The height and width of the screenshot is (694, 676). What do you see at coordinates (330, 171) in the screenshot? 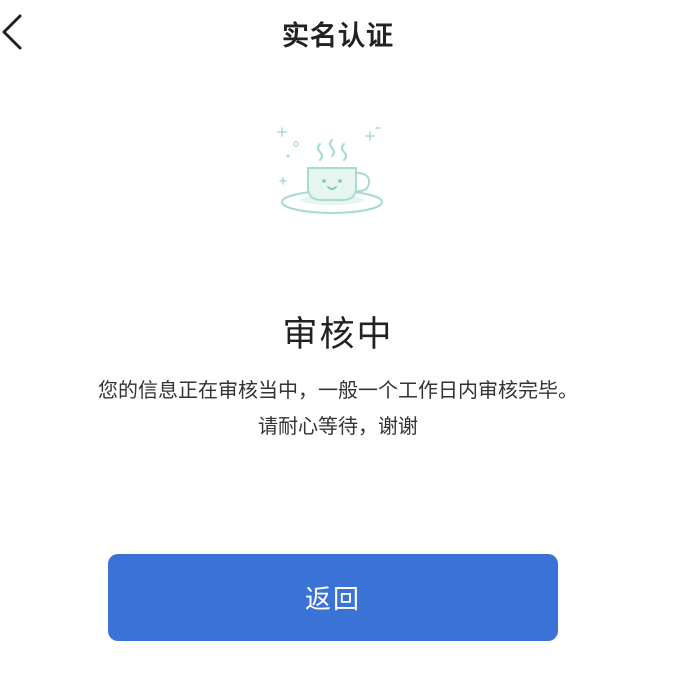
I see `coffee-cup-icon` at bounding box center [330, 171].